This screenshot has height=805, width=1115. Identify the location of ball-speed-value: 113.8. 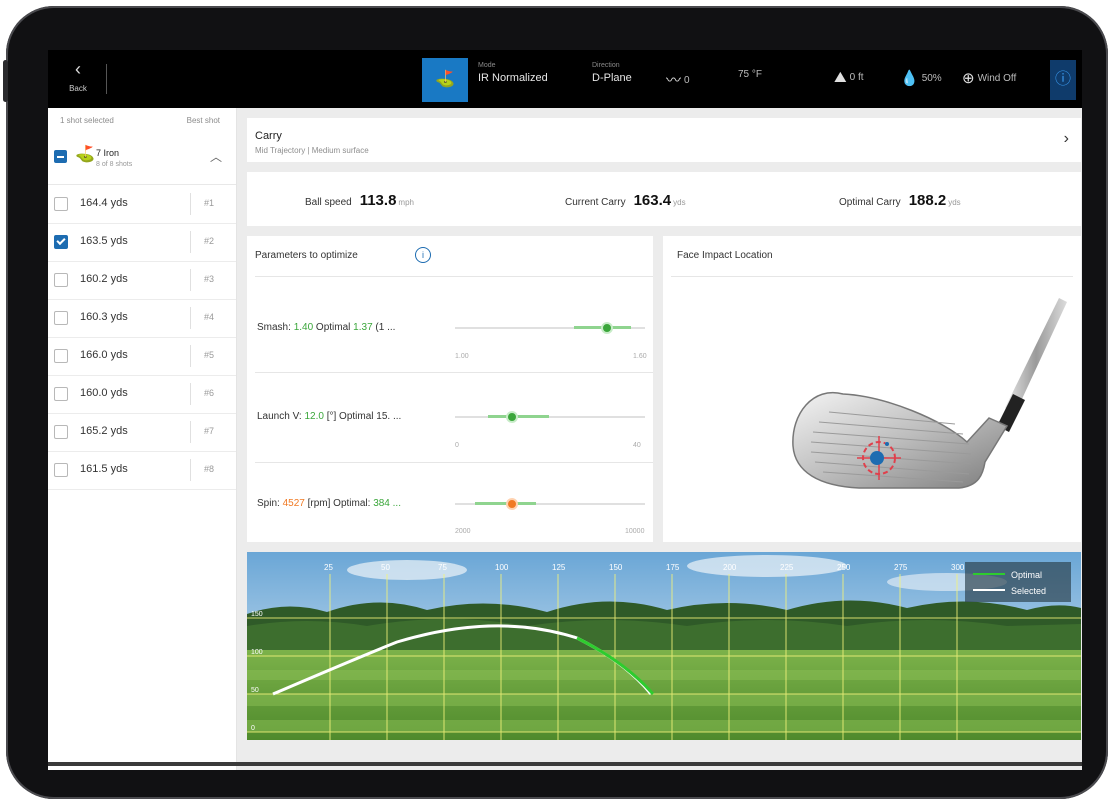
(378, 200).